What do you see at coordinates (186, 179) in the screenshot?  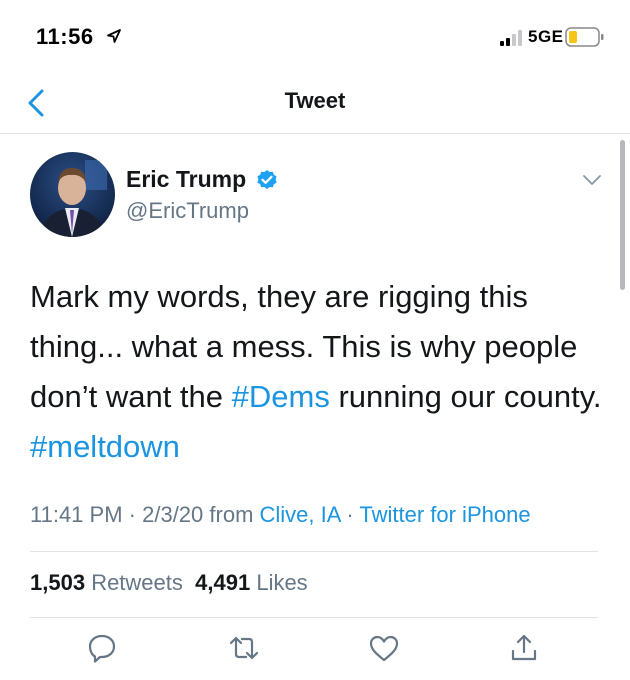 I see `author-display-name: Eric Trump` at bounding box center [186, 179].